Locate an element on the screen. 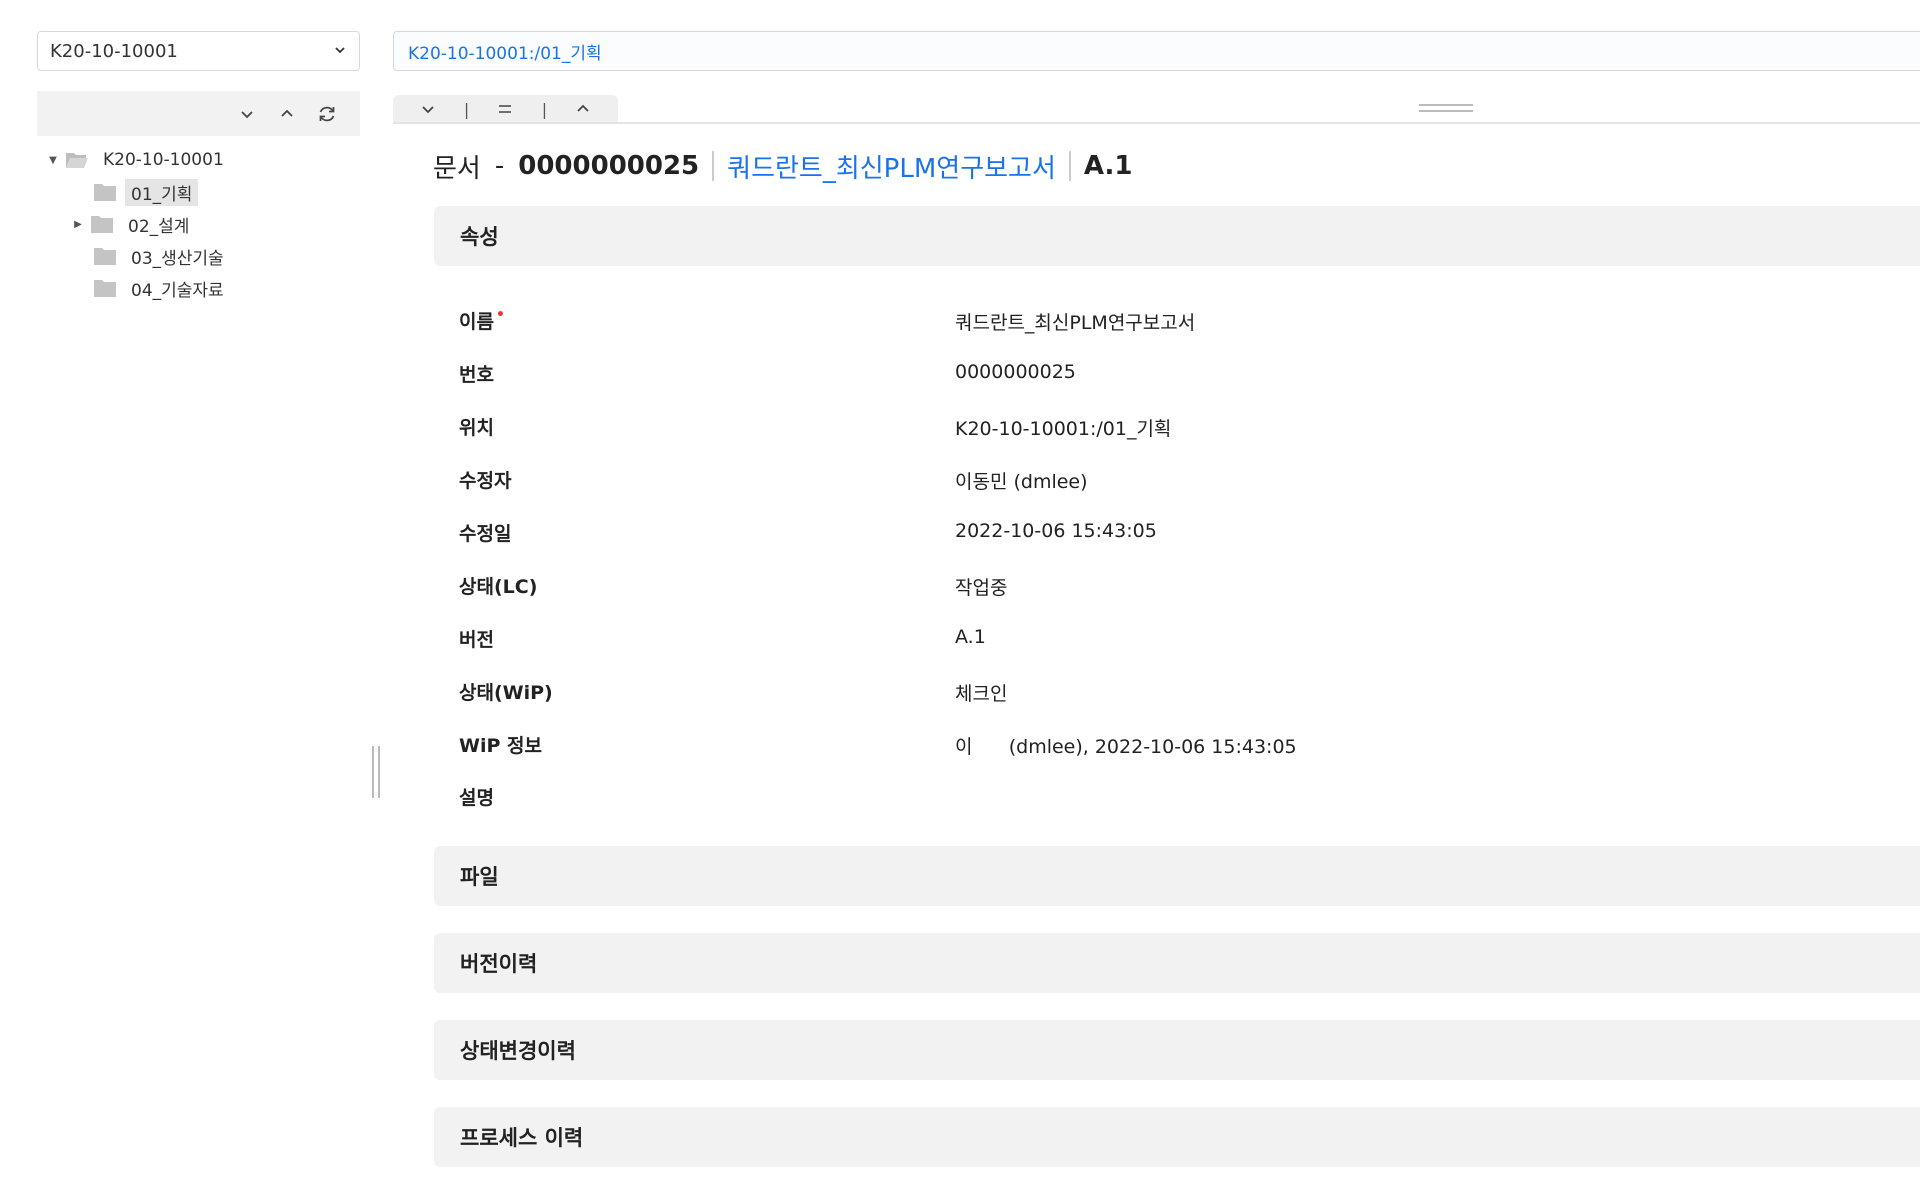  equal-icon is located at coordinates (505, 109).